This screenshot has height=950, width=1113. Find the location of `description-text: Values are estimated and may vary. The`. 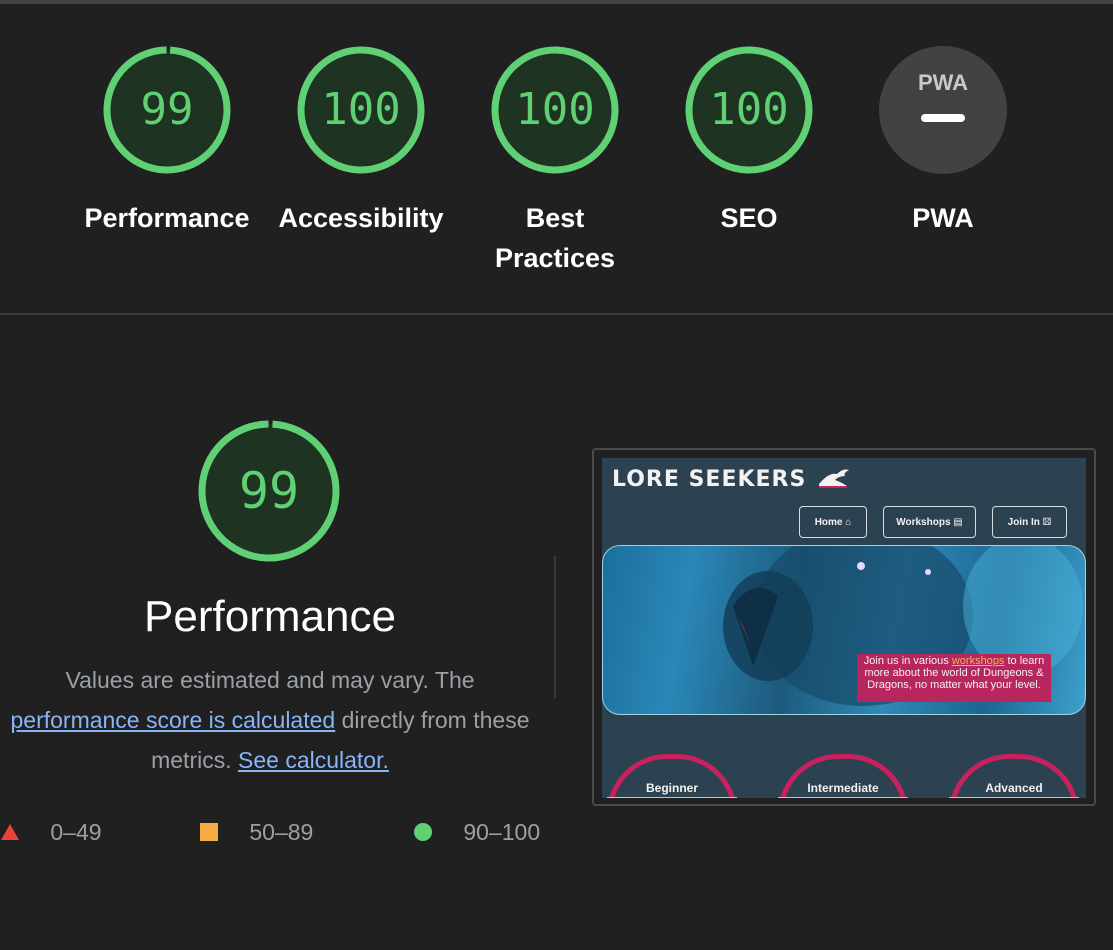

description-text: Values are estimated and may vary. The is located at coordinates (270, 680).